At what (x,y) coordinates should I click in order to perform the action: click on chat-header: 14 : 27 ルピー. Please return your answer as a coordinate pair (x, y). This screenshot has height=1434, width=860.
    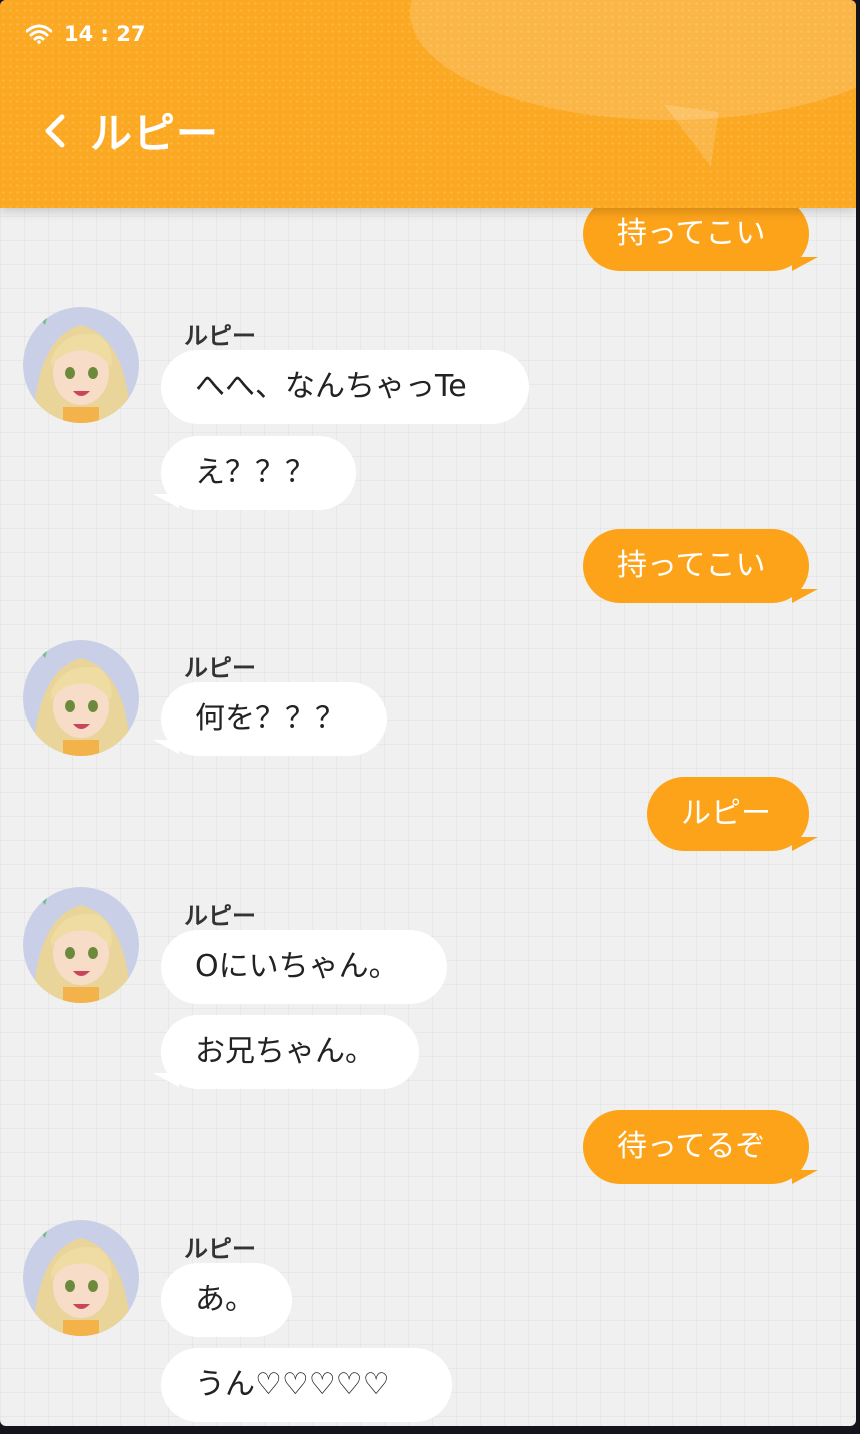
    Looking at the image, I should click on (428, 104).